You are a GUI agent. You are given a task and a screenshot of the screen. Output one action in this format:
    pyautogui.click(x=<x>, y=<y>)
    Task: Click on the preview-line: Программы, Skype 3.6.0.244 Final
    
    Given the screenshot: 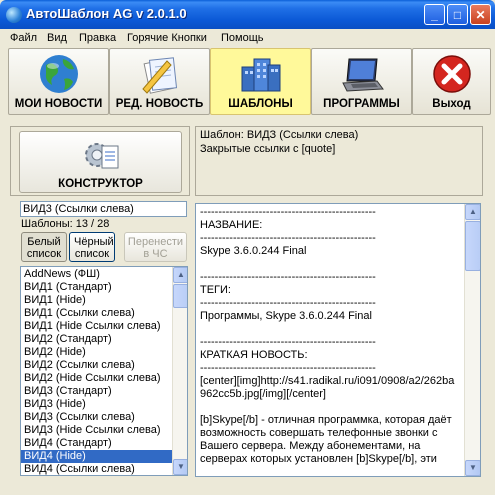 What is the action you would take?
    pyautogui.click(x=286, y=316)
    